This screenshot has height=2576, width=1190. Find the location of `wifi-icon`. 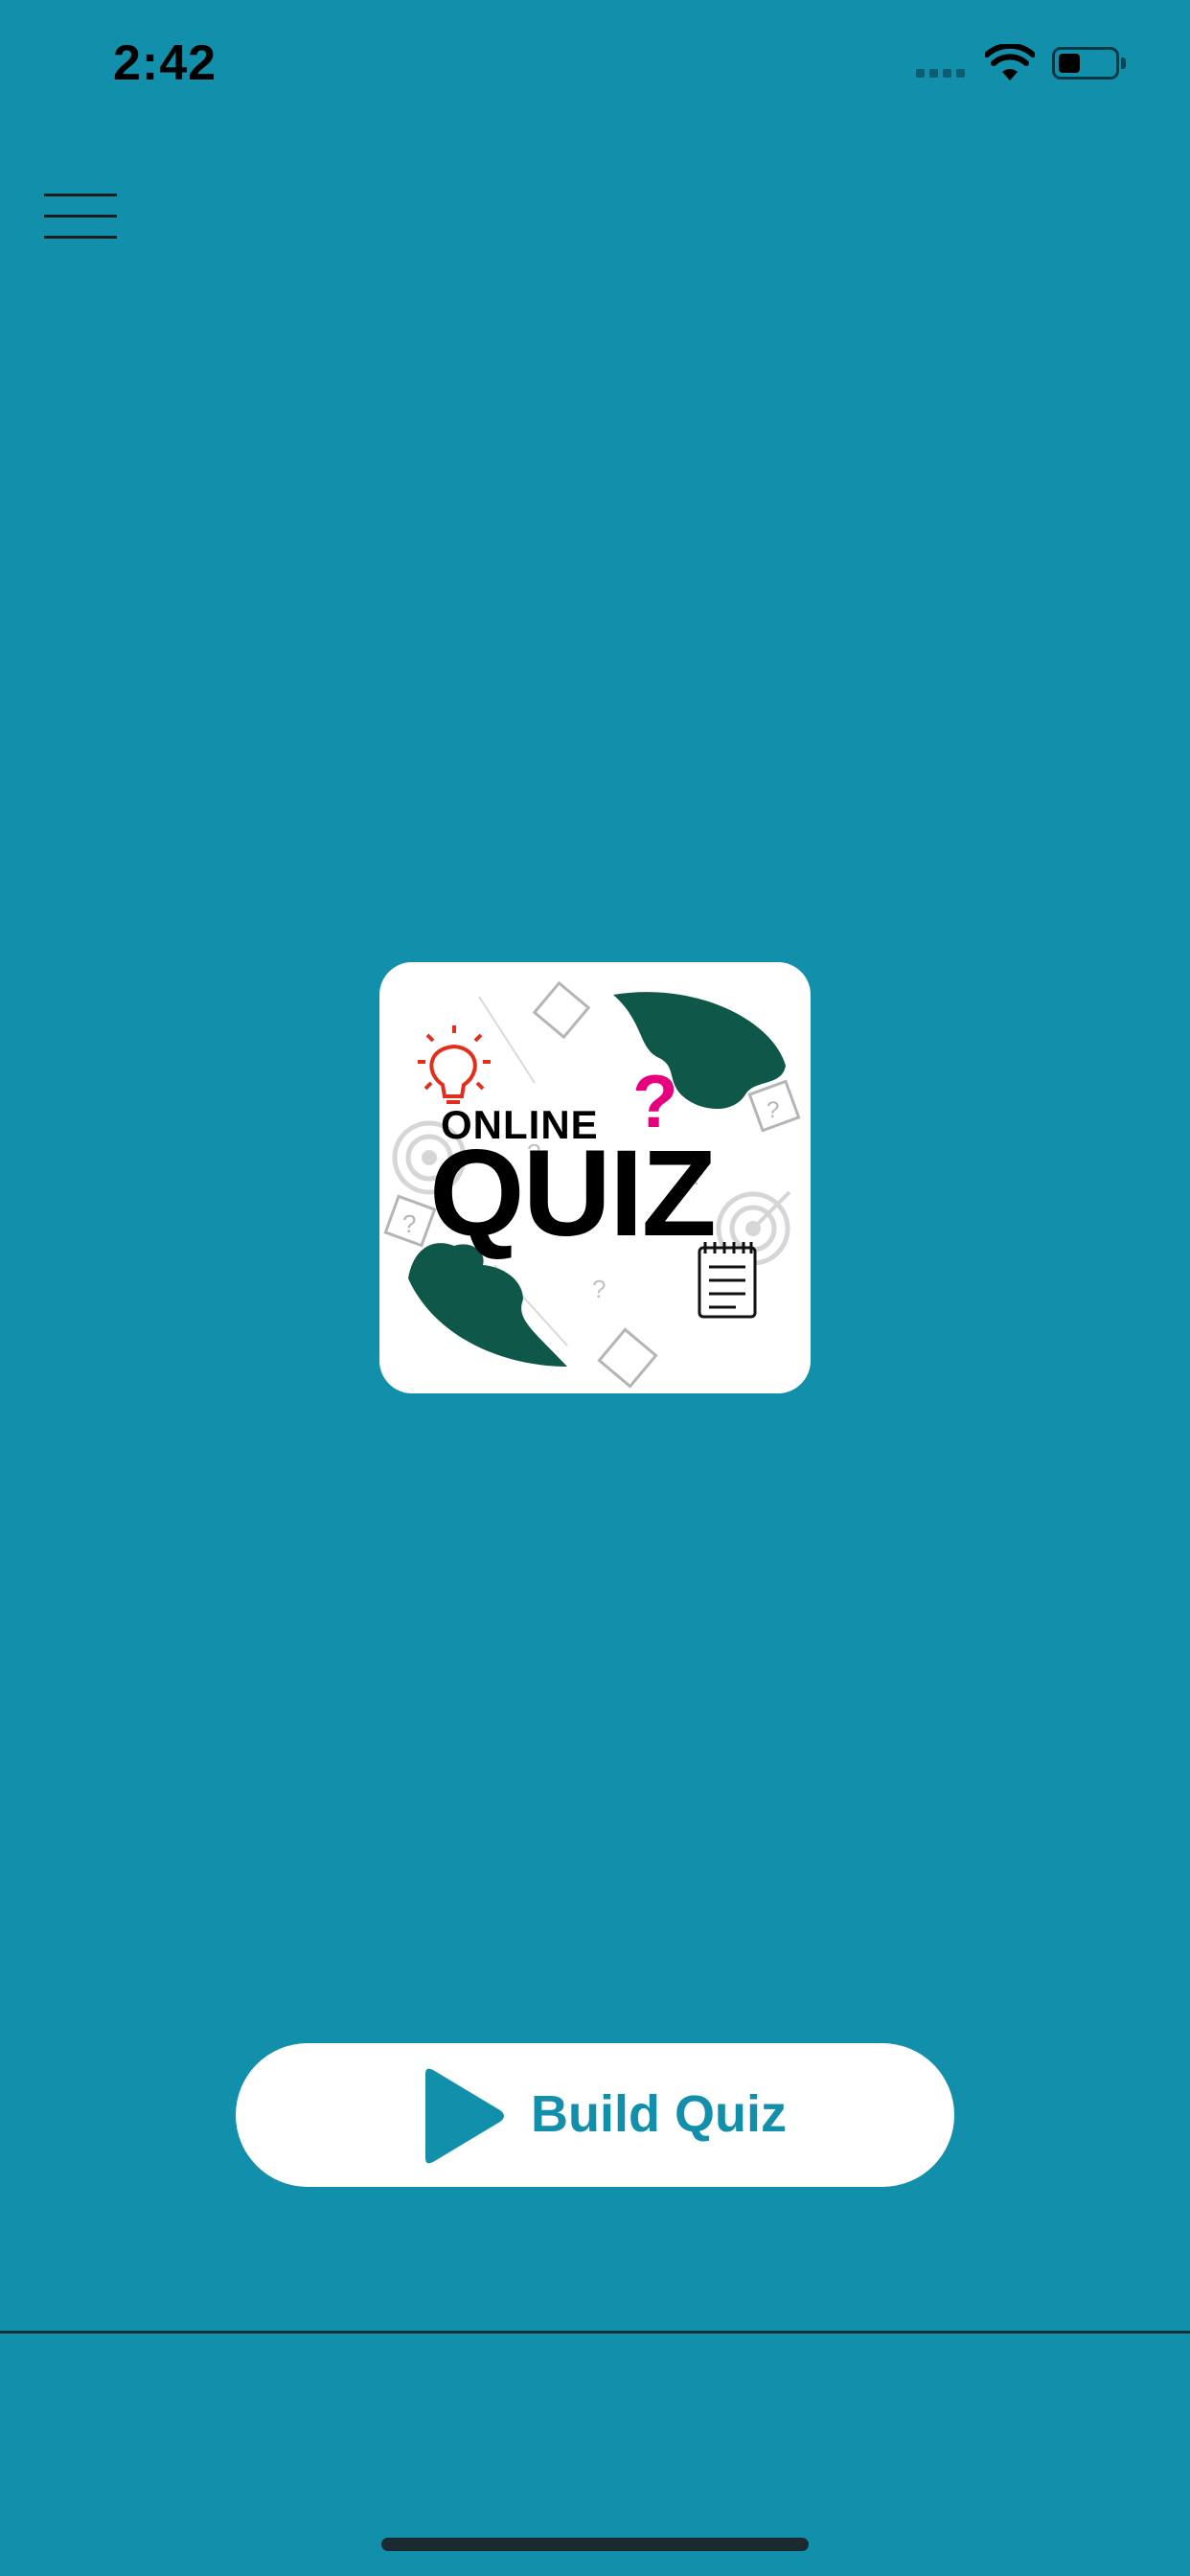

wifi-icon is located at coordinates (1010, 62).